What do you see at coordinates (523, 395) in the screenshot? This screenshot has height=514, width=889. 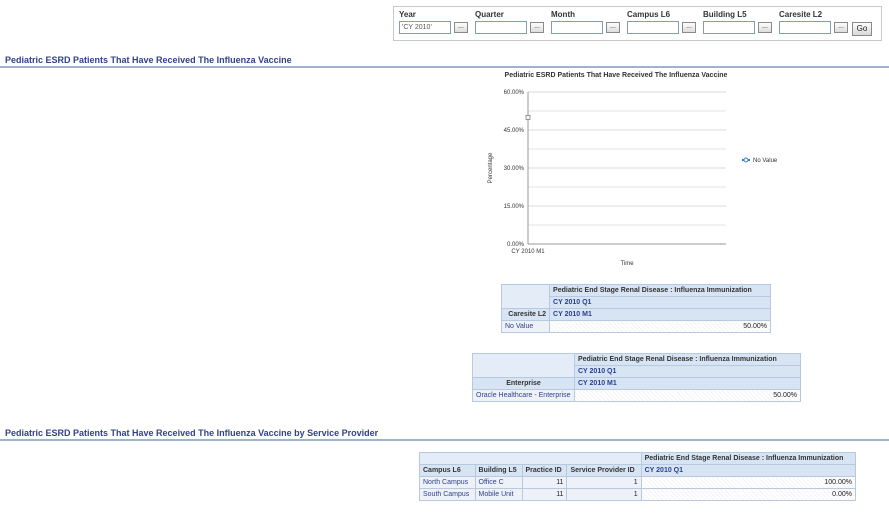 I see `row-label: Oracle Healthcare - Enterprise` at bounding box center [523, 395].